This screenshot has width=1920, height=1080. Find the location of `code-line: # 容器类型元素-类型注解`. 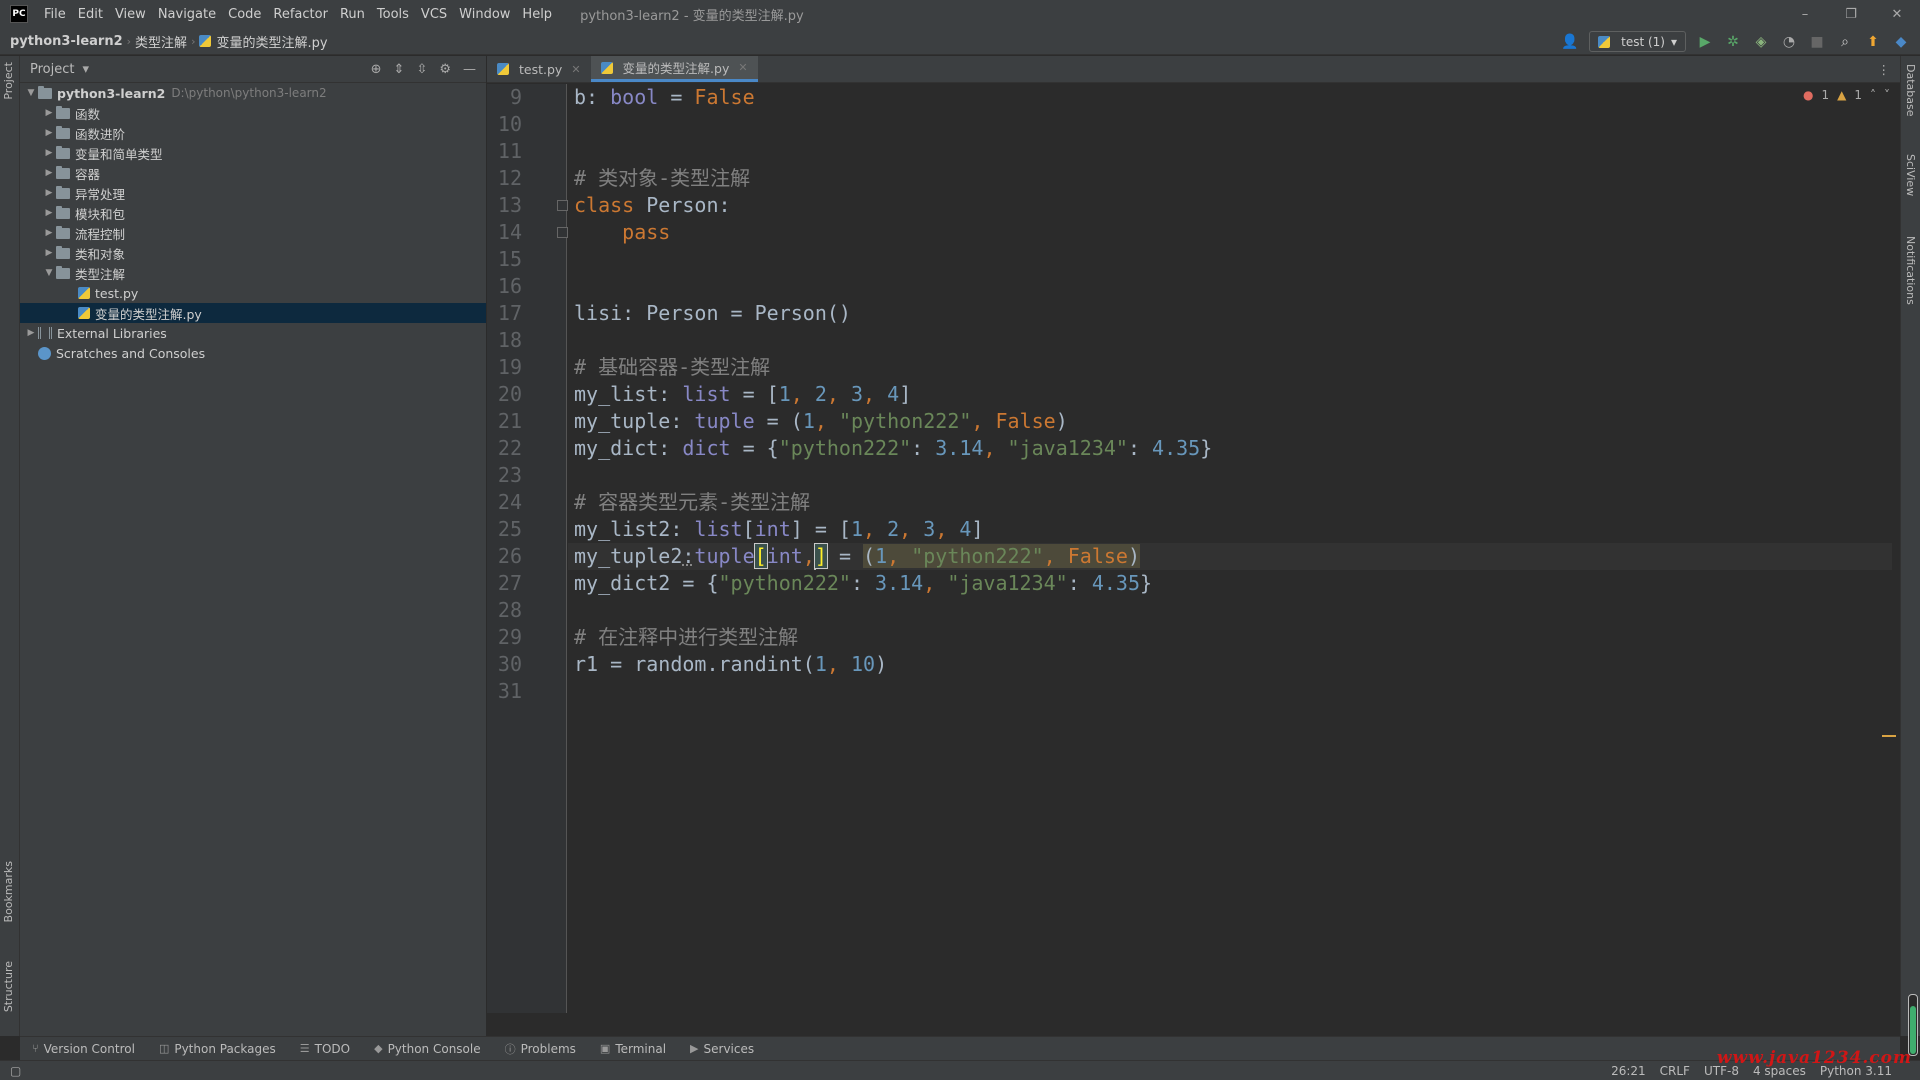

code-line: # 容器类型元素-类型注解 is located at coordinates (692, 502).